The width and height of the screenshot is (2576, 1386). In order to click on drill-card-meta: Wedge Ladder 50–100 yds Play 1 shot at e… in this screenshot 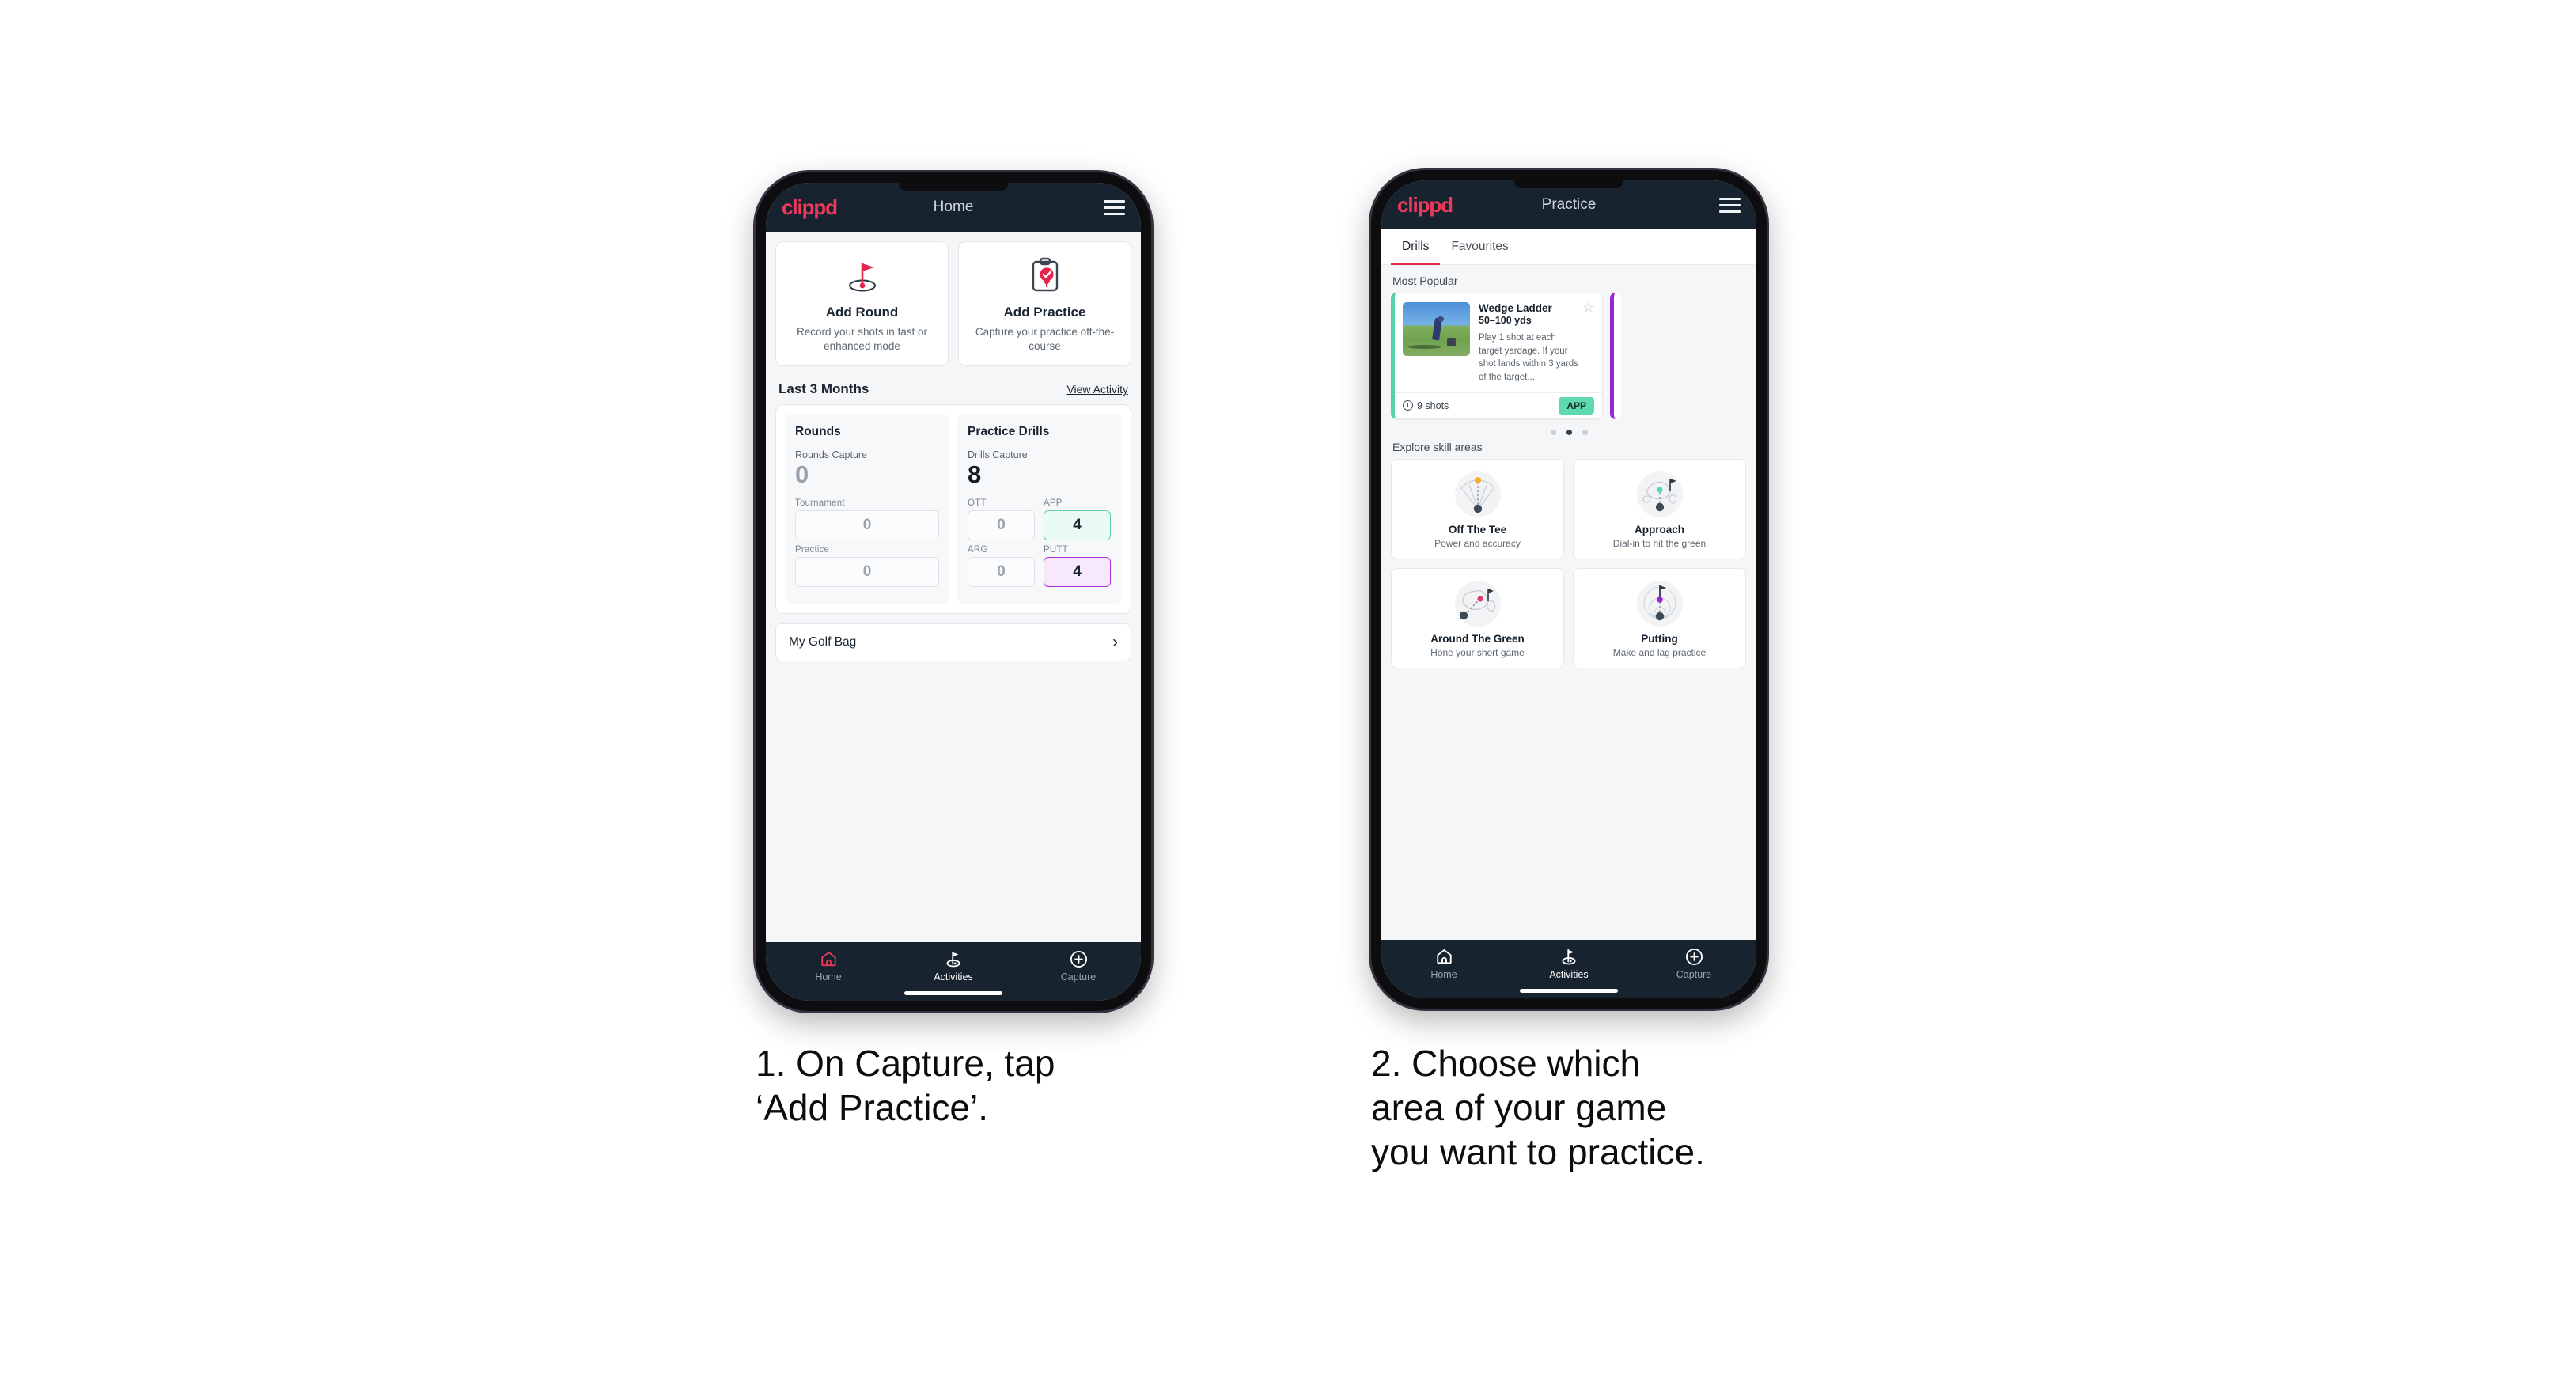, I will do `click(1536, 343)`.